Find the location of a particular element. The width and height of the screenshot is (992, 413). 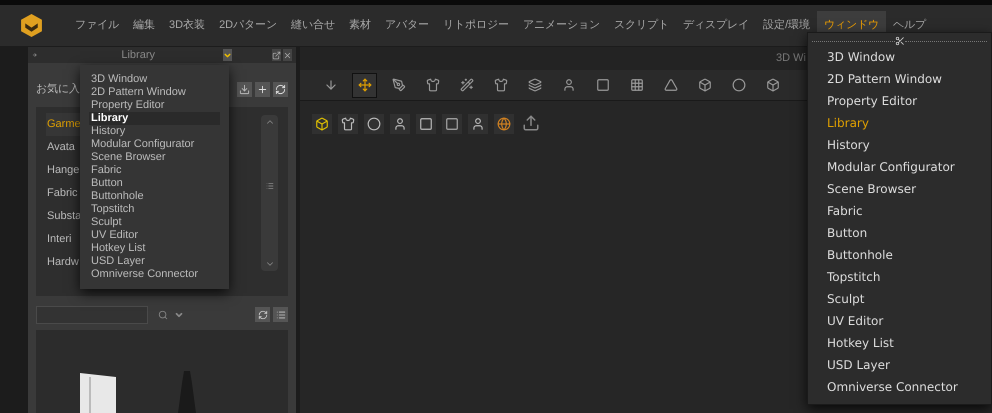

logo-icon is located at coordinates (31, 25).